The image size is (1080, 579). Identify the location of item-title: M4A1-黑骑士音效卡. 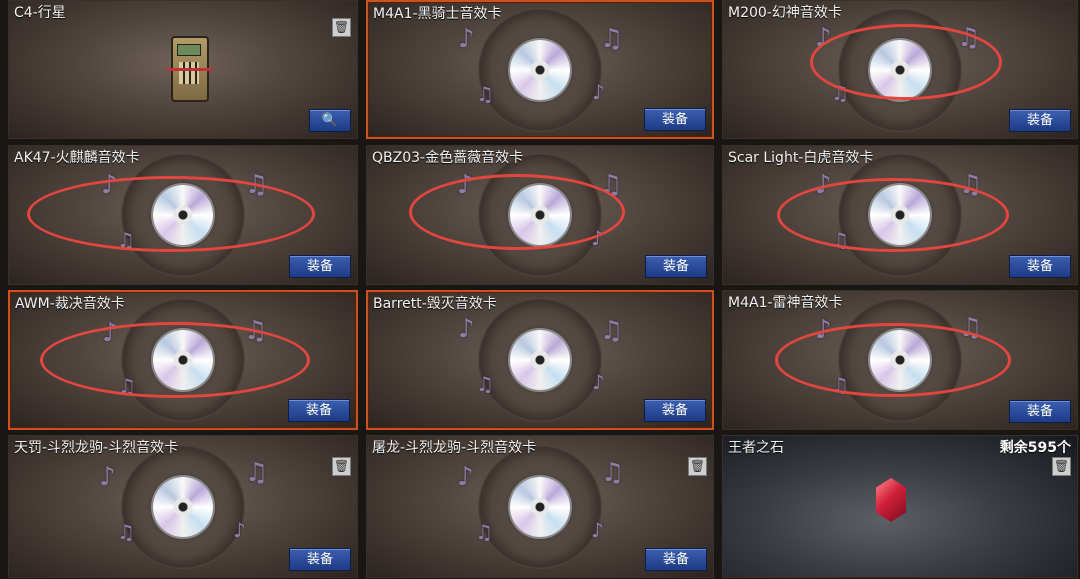
(437, 14).